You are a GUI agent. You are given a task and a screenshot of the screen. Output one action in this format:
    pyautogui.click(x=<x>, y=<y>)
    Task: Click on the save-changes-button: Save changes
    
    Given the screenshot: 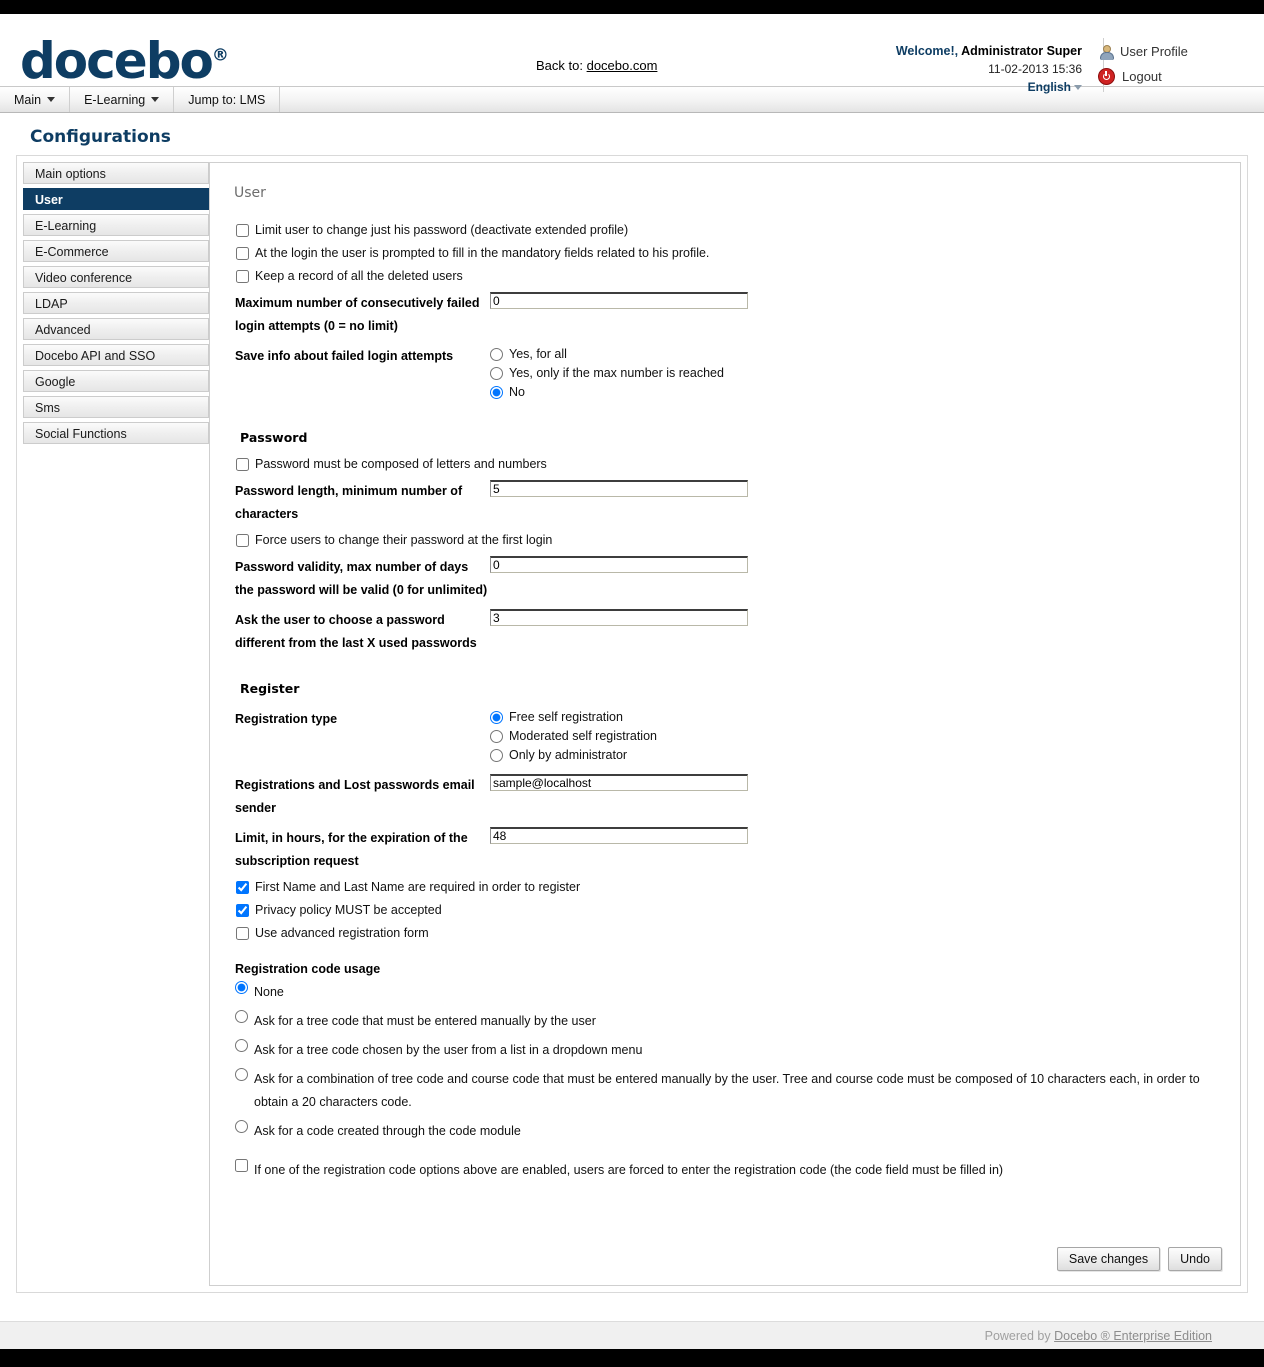 What is the action you would take?
    pyautogui.click(x=1108, y=1259)
    